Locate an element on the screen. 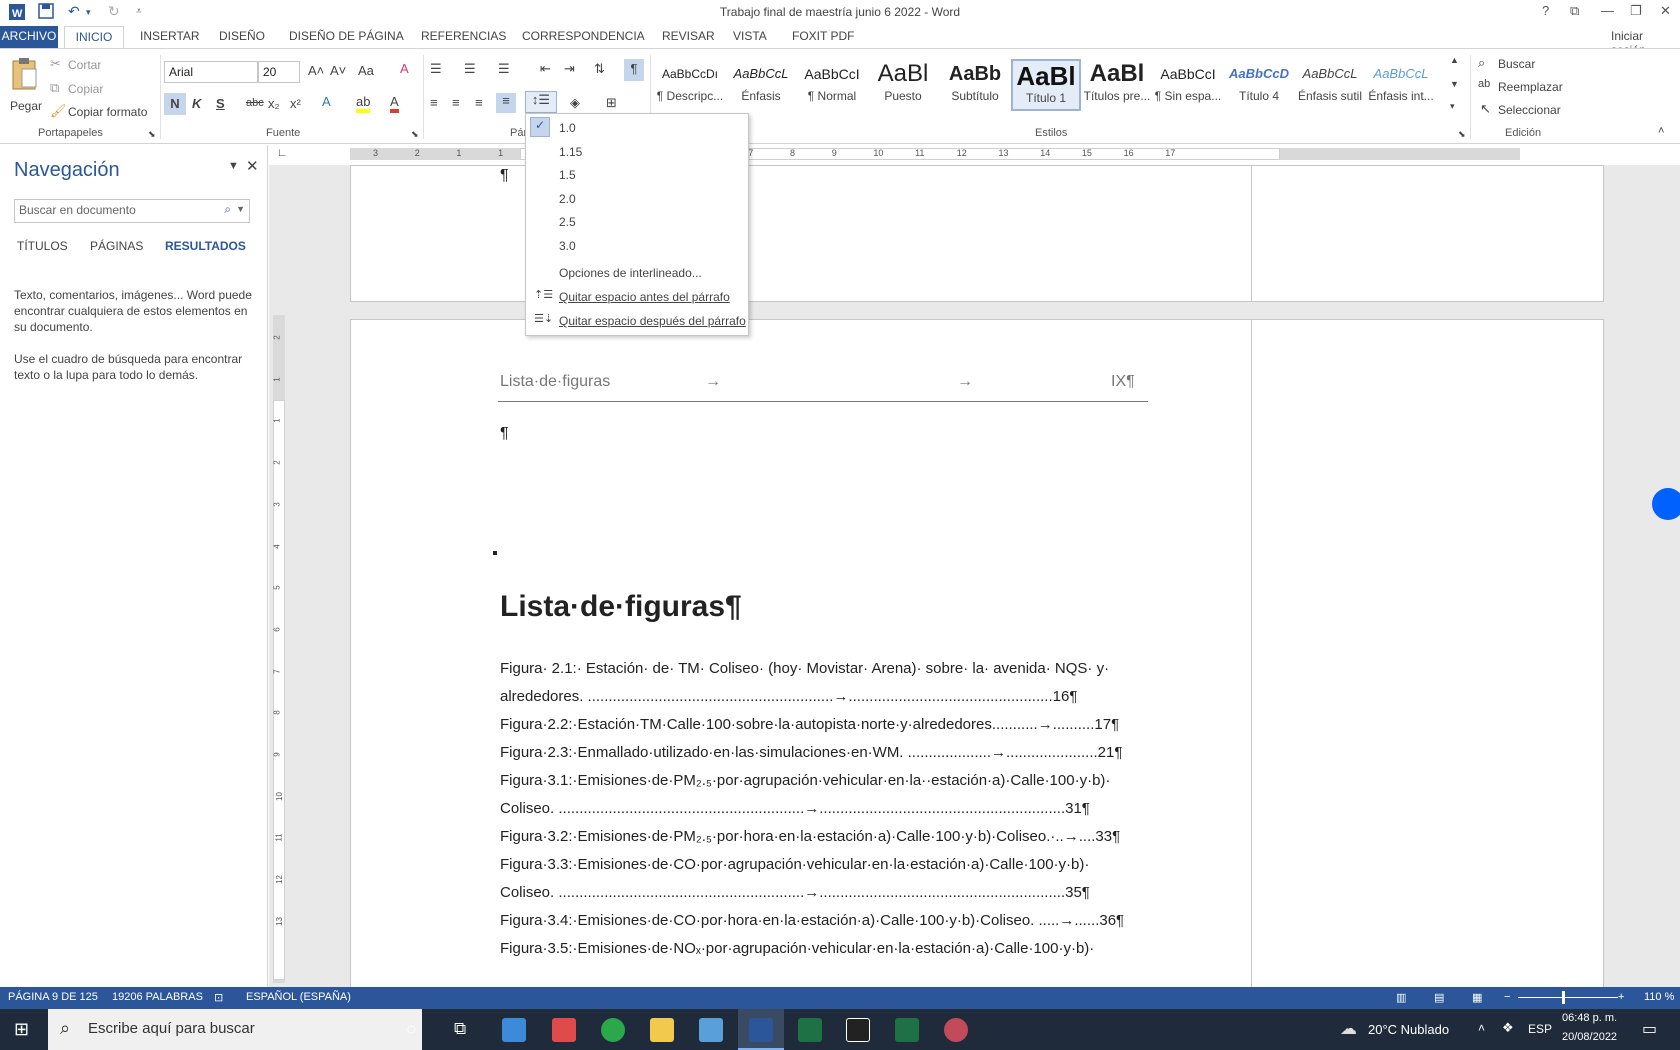 The width and height of the screenshot is (1680, 1050). line-spacing-icon: ↕☰ is located at coordinates (541, 102).